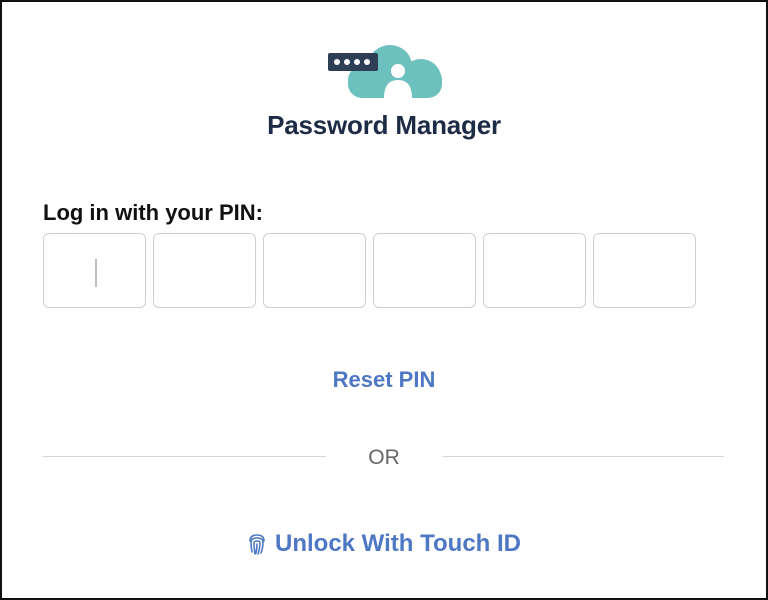 This screenshot has height=600, width=768. What do you see at coordinates (384, 380) in the screenshot?
I see `reset-pin-link: Reset PIN` at bounding box center [384, 380].